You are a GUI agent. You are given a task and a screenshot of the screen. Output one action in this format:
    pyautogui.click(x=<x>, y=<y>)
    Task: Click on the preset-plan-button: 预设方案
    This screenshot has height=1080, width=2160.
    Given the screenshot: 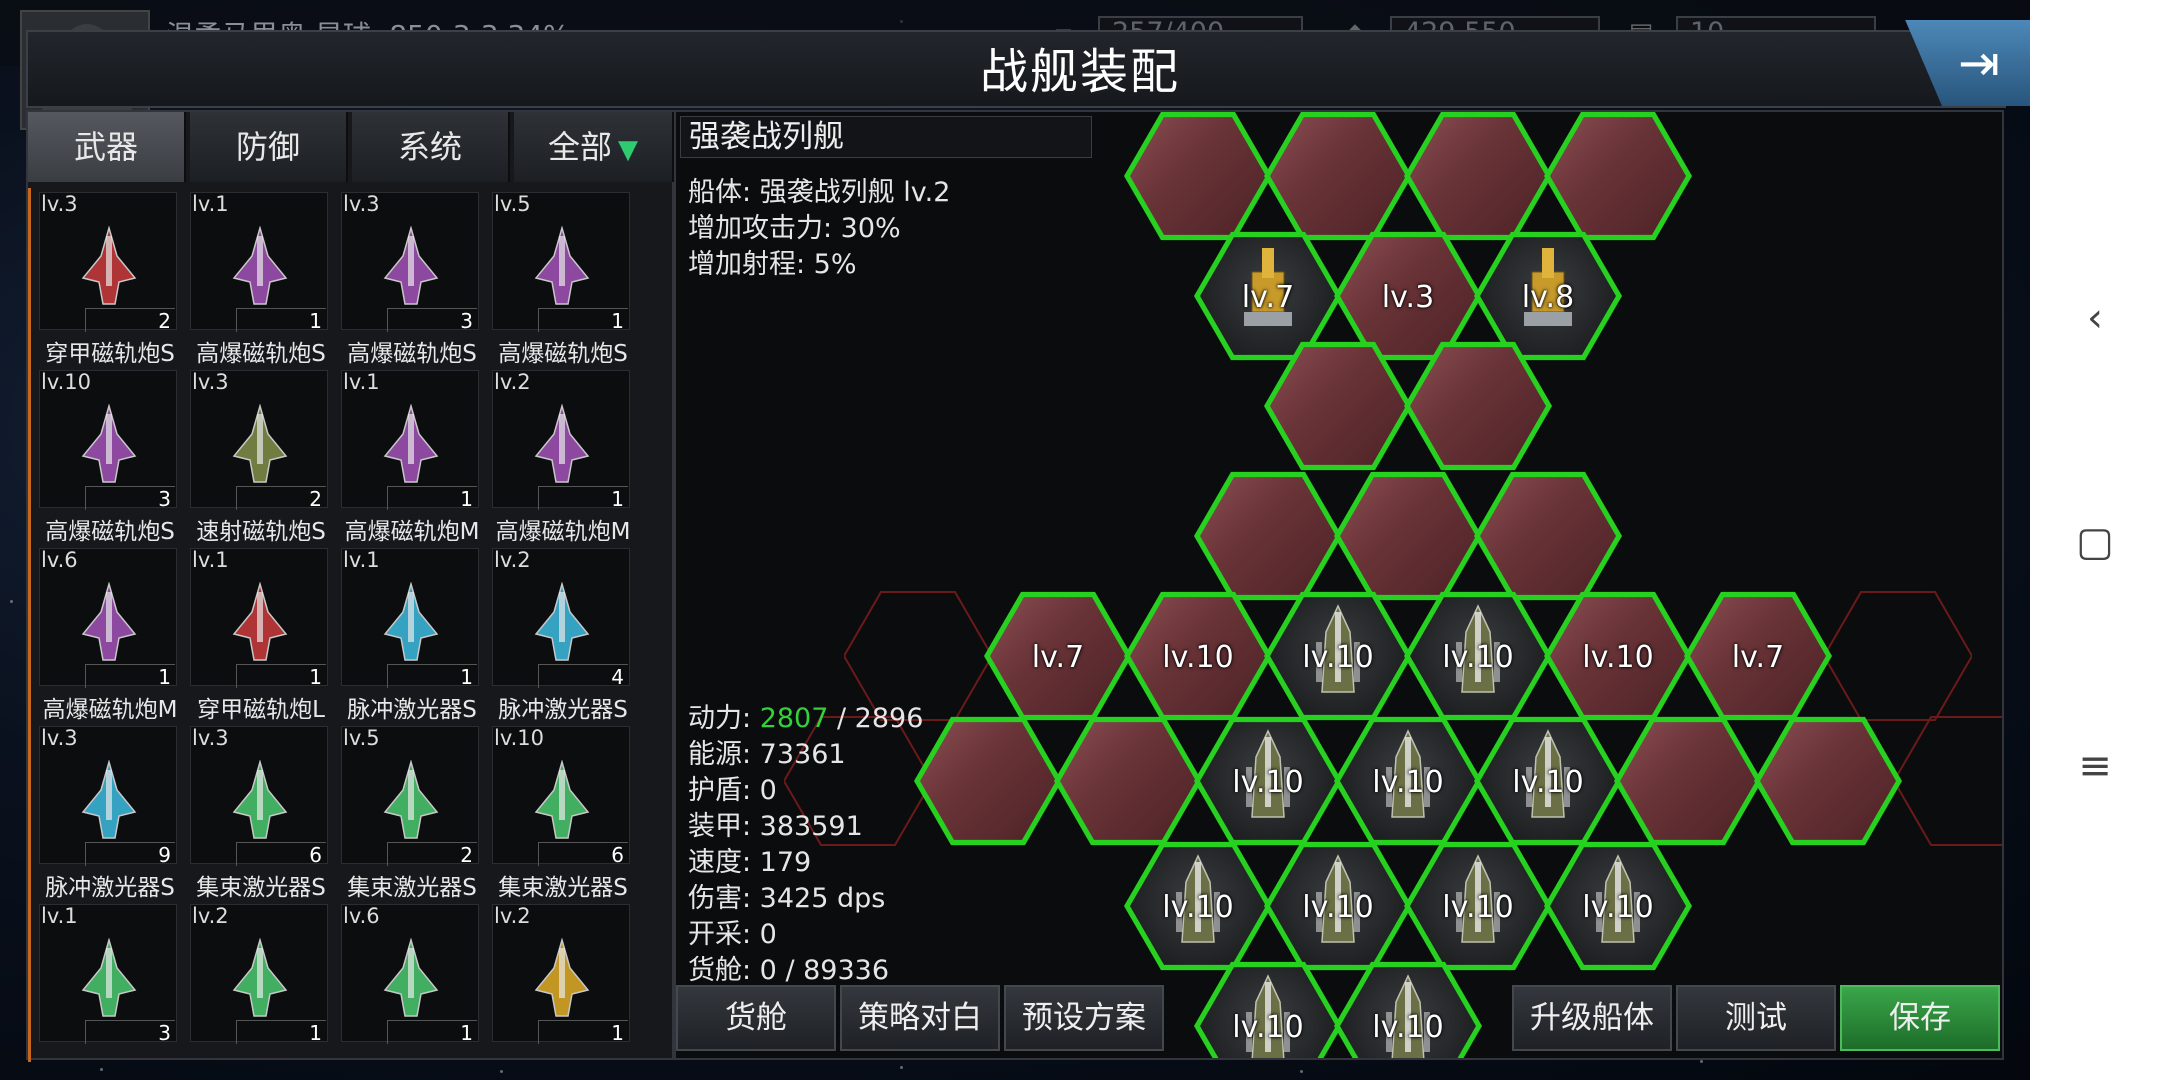 What is the action you would take?
    pyautogui.click(x=1084, y=1018)
    